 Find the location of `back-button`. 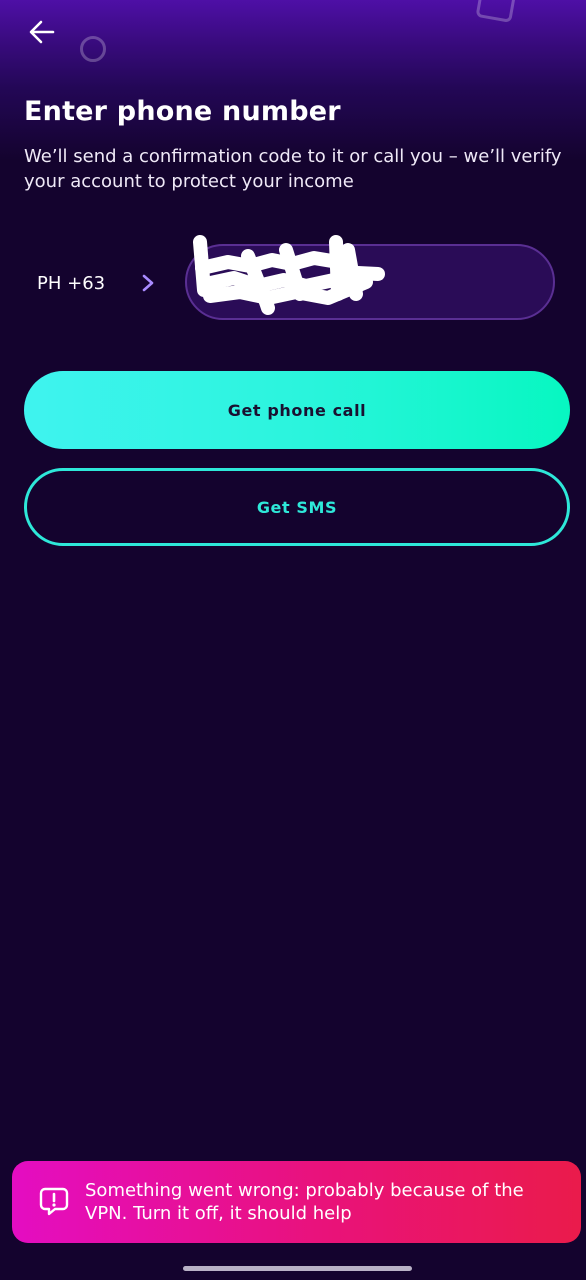

back-button is located at coordinates (42, 32).